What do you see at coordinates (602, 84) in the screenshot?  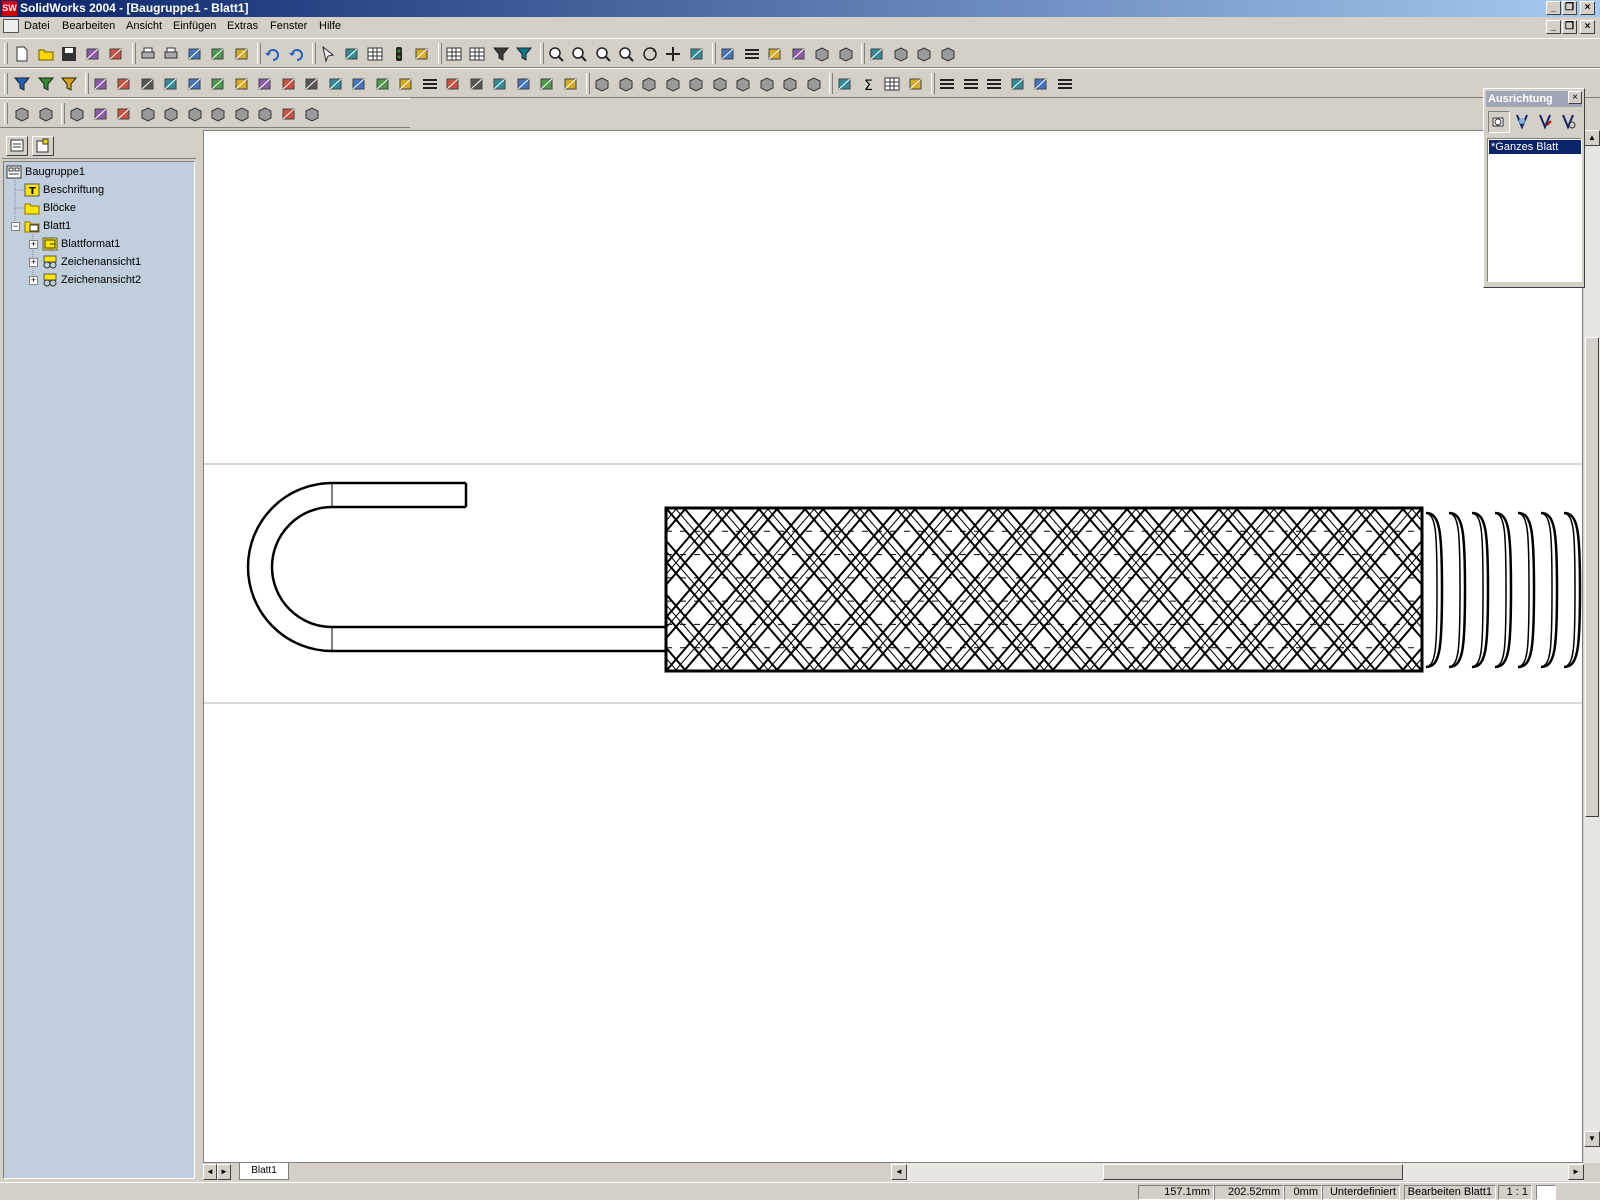 I see `view-icon1-button` at bounding box center [602, 84].